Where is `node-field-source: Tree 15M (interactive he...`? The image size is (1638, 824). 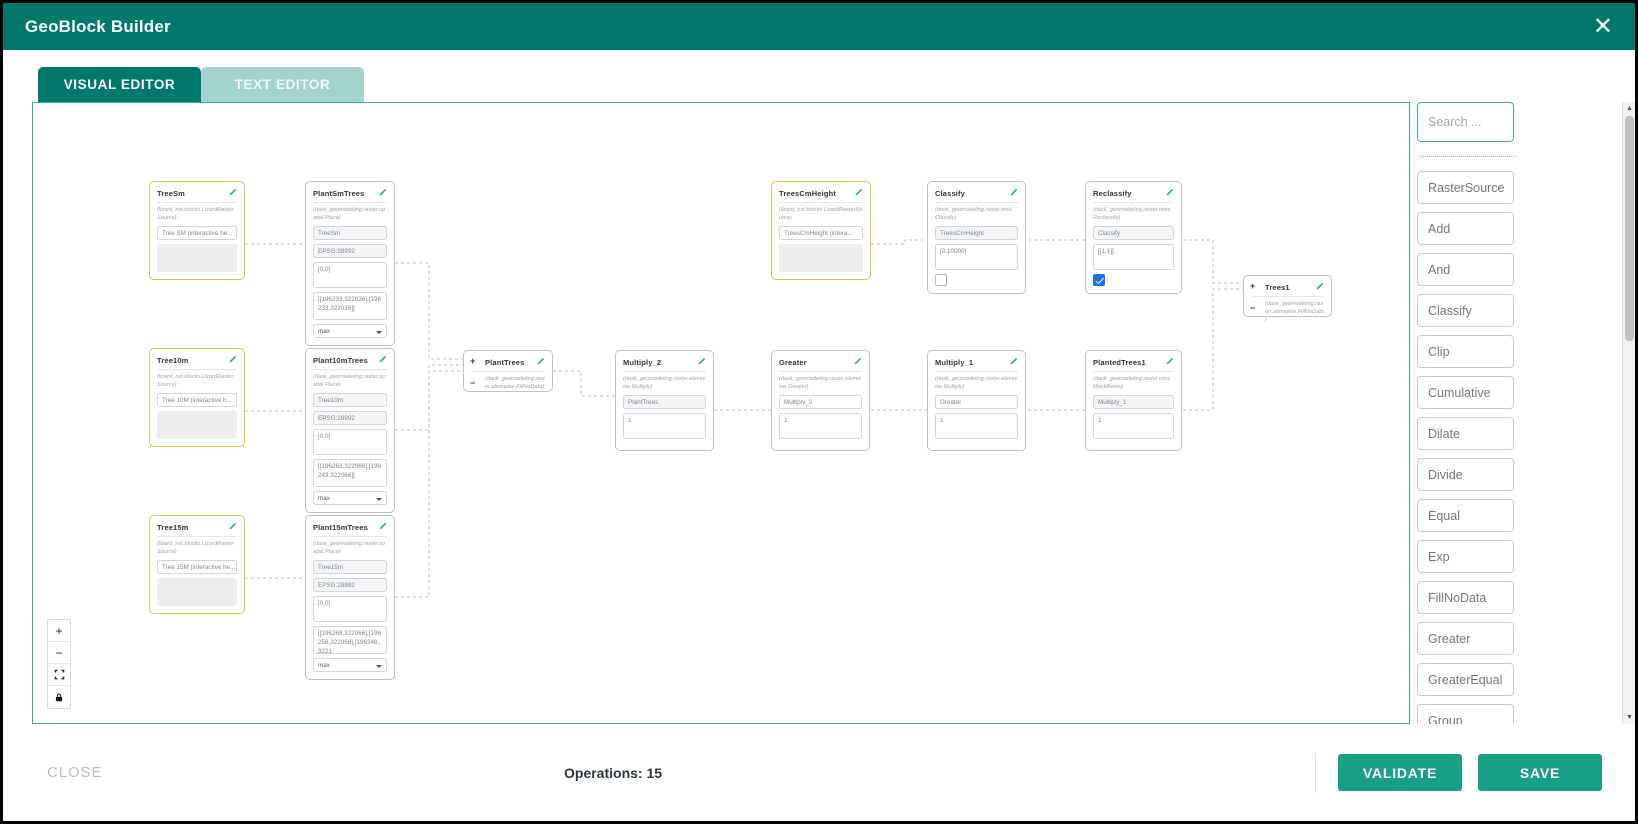 node-field-source: Tree 15M (interactive he... is located at coordinates (197, 567).